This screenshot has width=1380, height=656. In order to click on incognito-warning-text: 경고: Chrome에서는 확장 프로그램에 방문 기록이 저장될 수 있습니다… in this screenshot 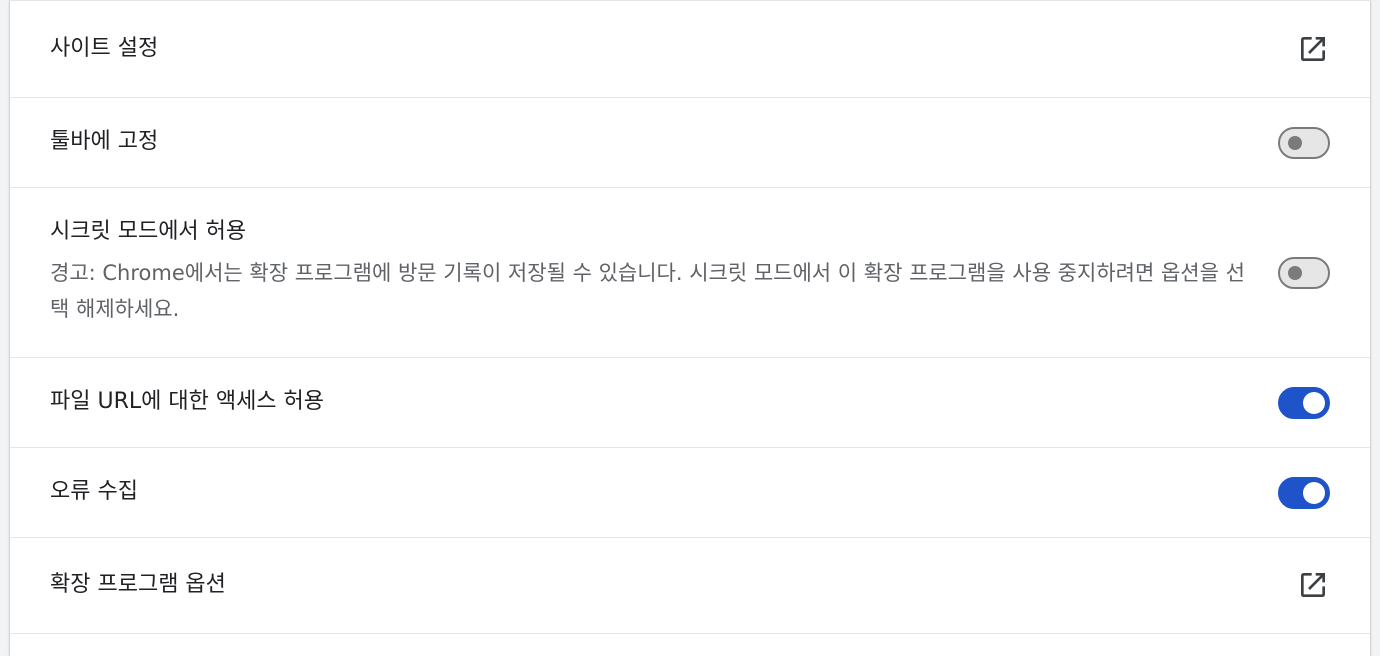, I will do `click(647, 291)`.